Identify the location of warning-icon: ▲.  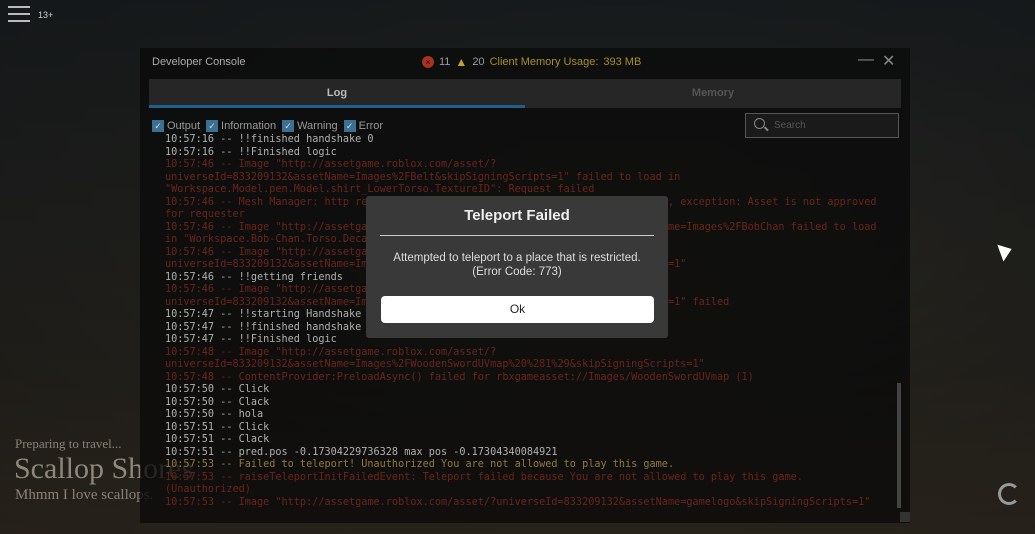
(461, 62).